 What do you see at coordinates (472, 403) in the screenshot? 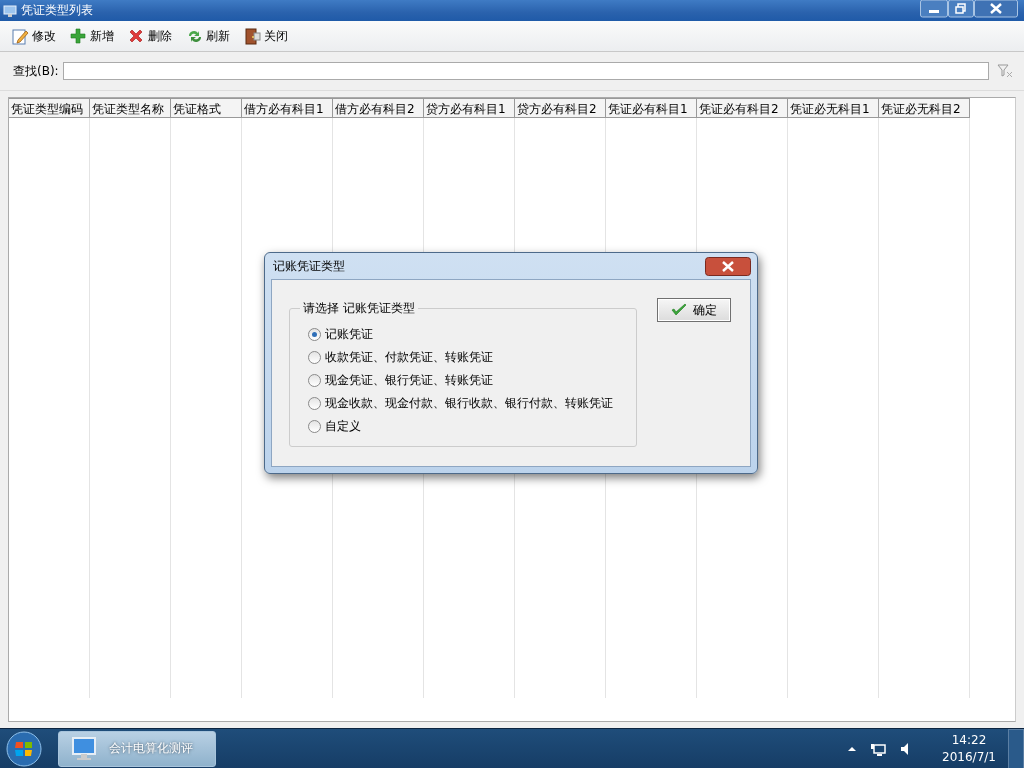
I see `radio-option: 现金收款、现金付款、银行收款、银行付款、转账凭证` at bounding box center [472, 403].